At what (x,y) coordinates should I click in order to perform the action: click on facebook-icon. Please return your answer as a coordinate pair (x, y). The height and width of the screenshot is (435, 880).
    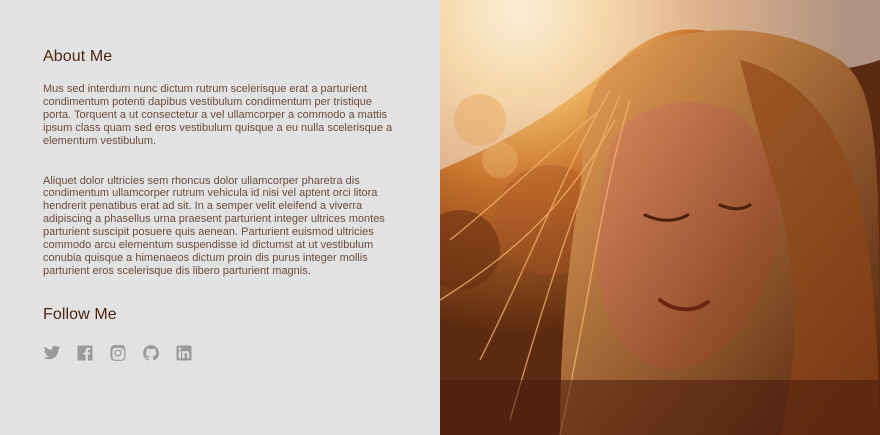
    Looking at the image, I should click on (85, 353).